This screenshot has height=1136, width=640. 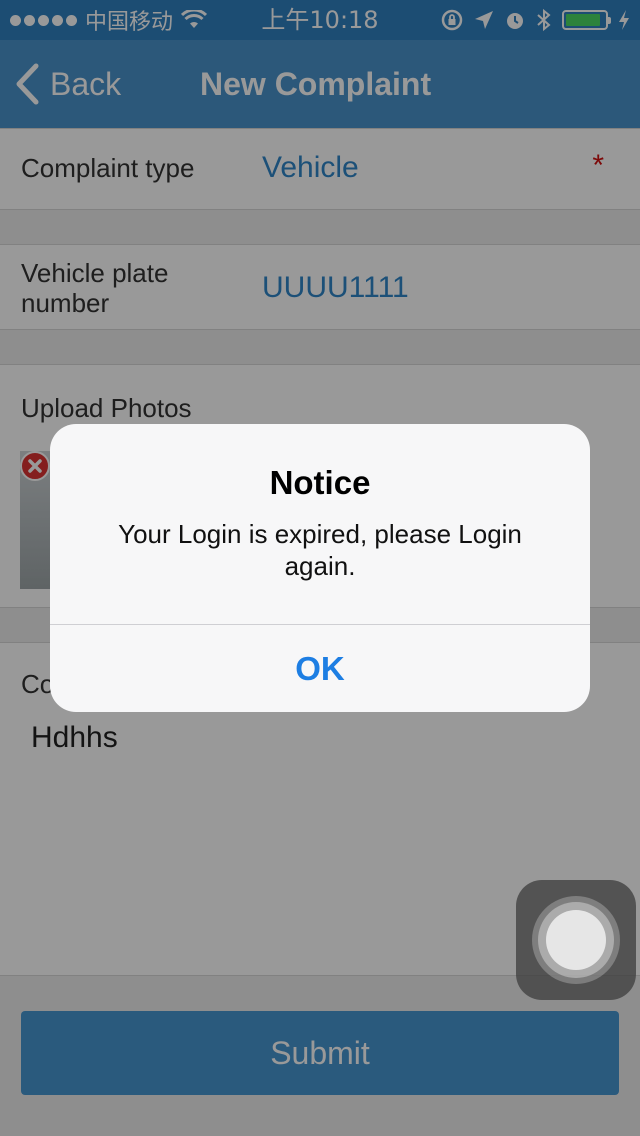 I want to click on alert-title: Notice, so click(x=320, y=482).